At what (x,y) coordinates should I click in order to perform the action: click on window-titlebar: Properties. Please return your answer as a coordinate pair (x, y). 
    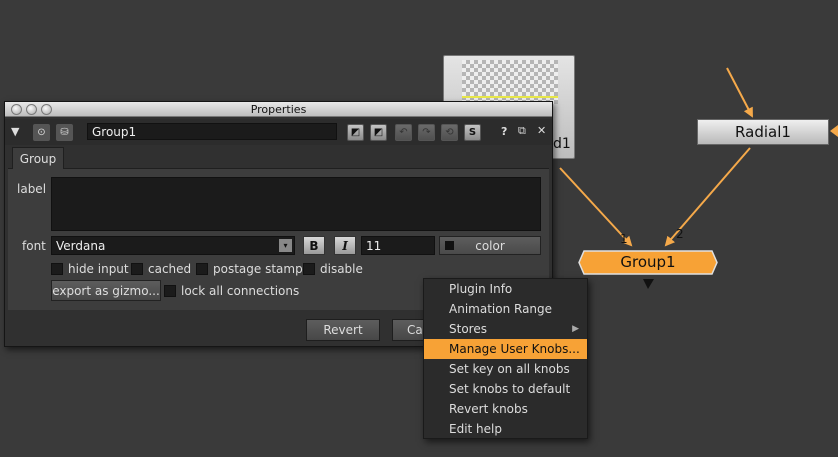
    Looking at the image, I should click on (278, 109).